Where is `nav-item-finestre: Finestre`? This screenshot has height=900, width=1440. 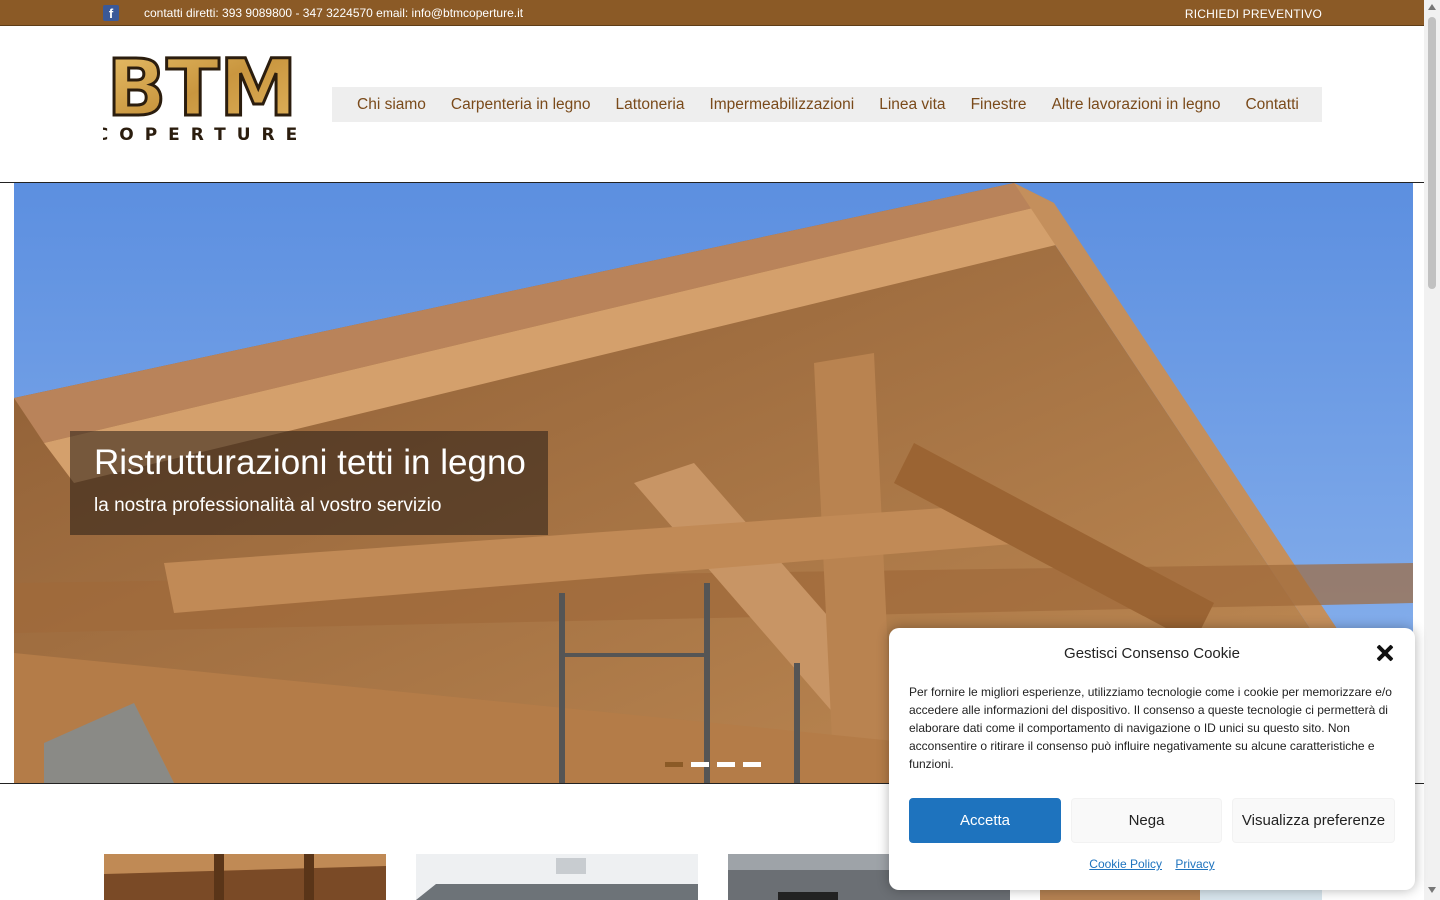
nav-item-finestre: Finestre is located at coordinates (999, 105).